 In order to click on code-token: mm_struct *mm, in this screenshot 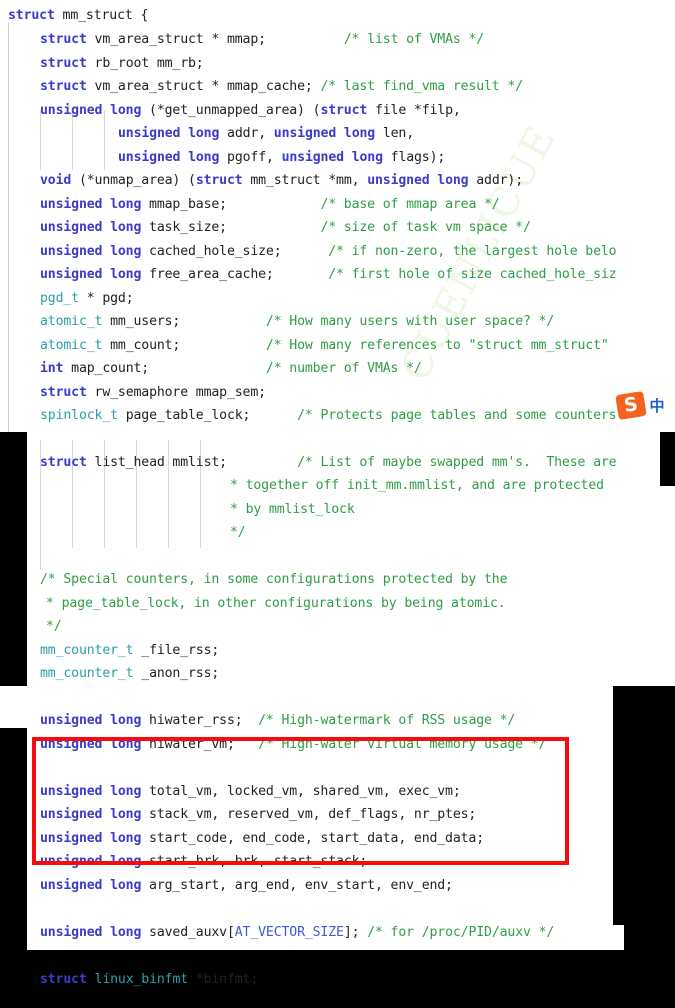, I will do `click(305, 180)`.